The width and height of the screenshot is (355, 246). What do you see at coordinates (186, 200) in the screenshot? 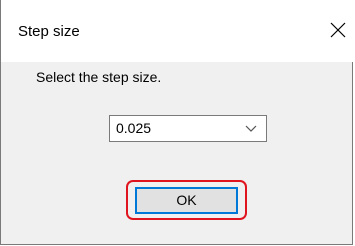
I see `ok-button: OK` at bounding box center [186, 200].